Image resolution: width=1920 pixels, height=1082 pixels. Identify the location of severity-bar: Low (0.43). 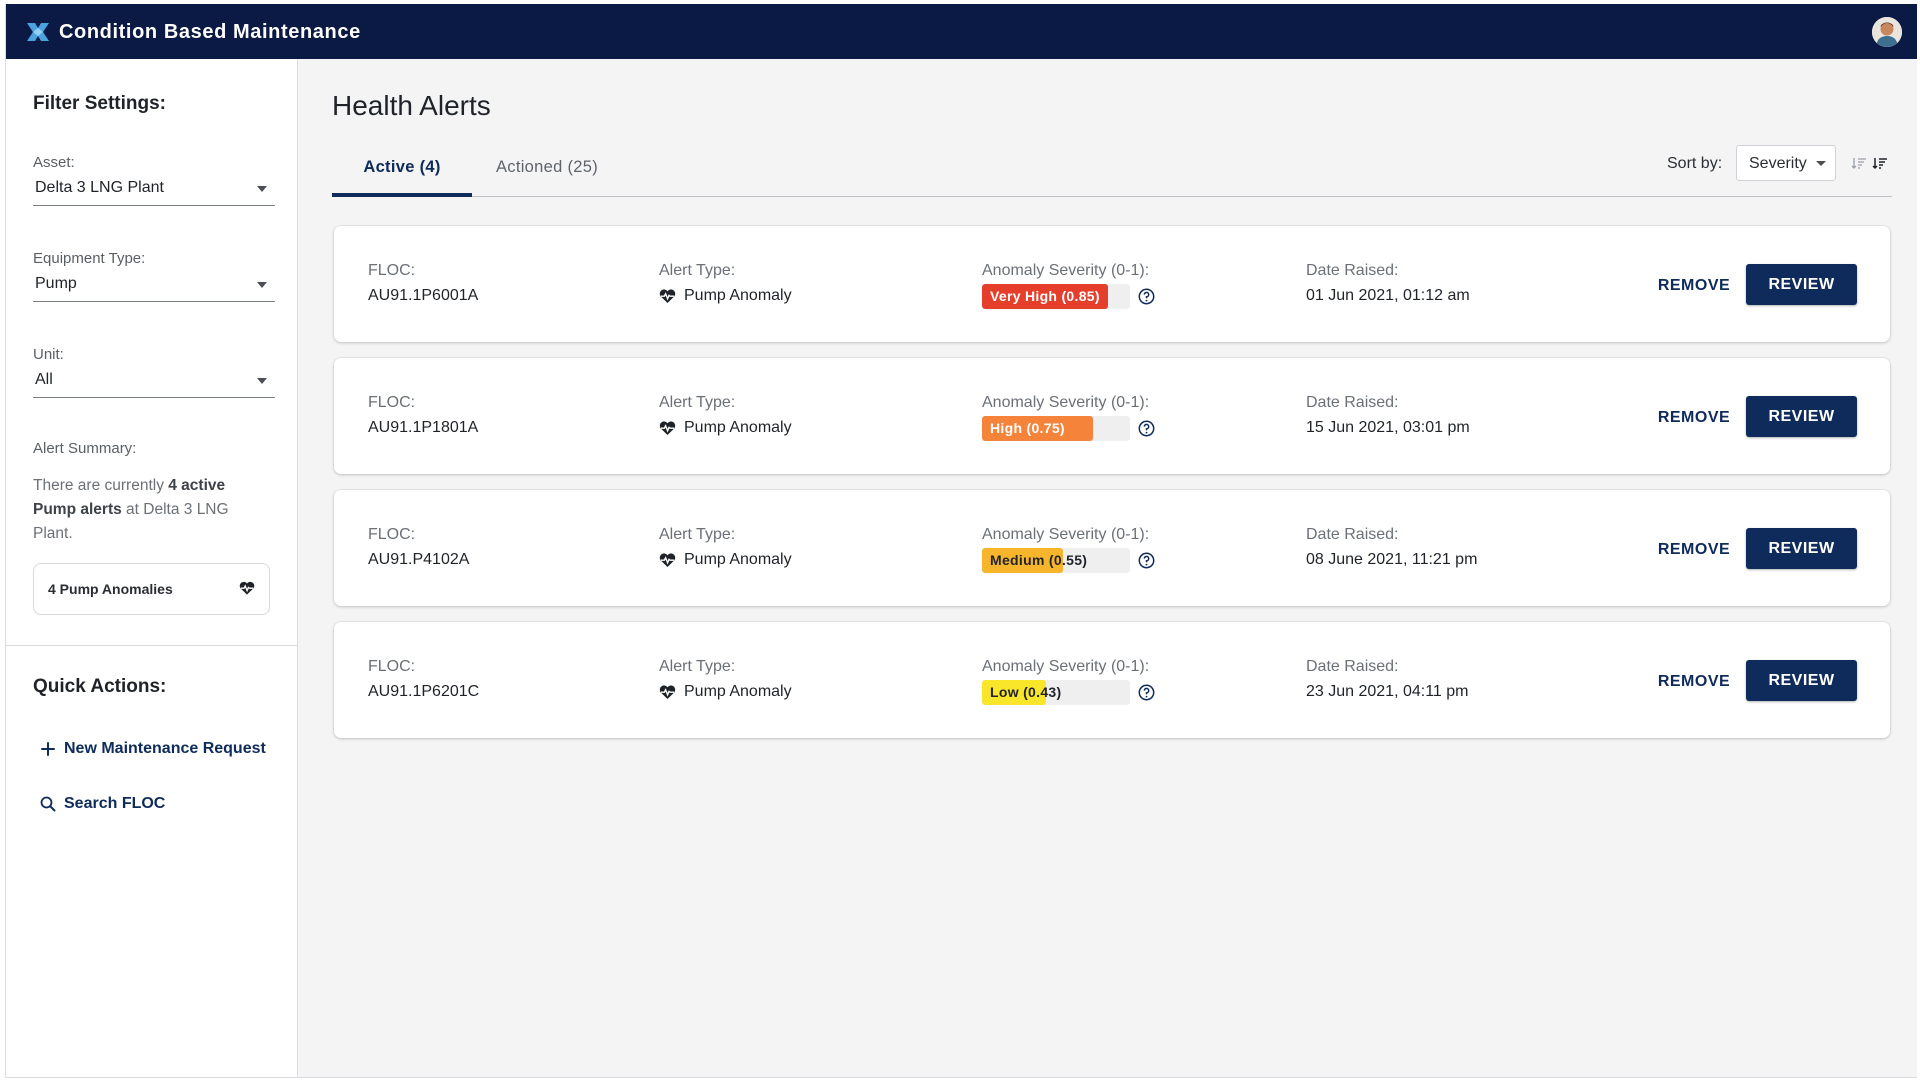
(1056, 692).